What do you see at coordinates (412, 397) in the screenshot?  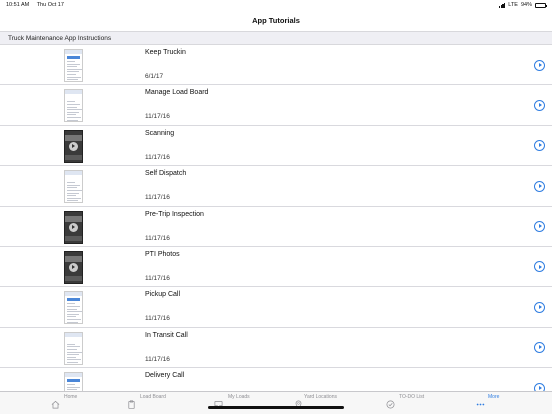 I see `tab-label: TO-DO List` at bounding box center [412, 397].